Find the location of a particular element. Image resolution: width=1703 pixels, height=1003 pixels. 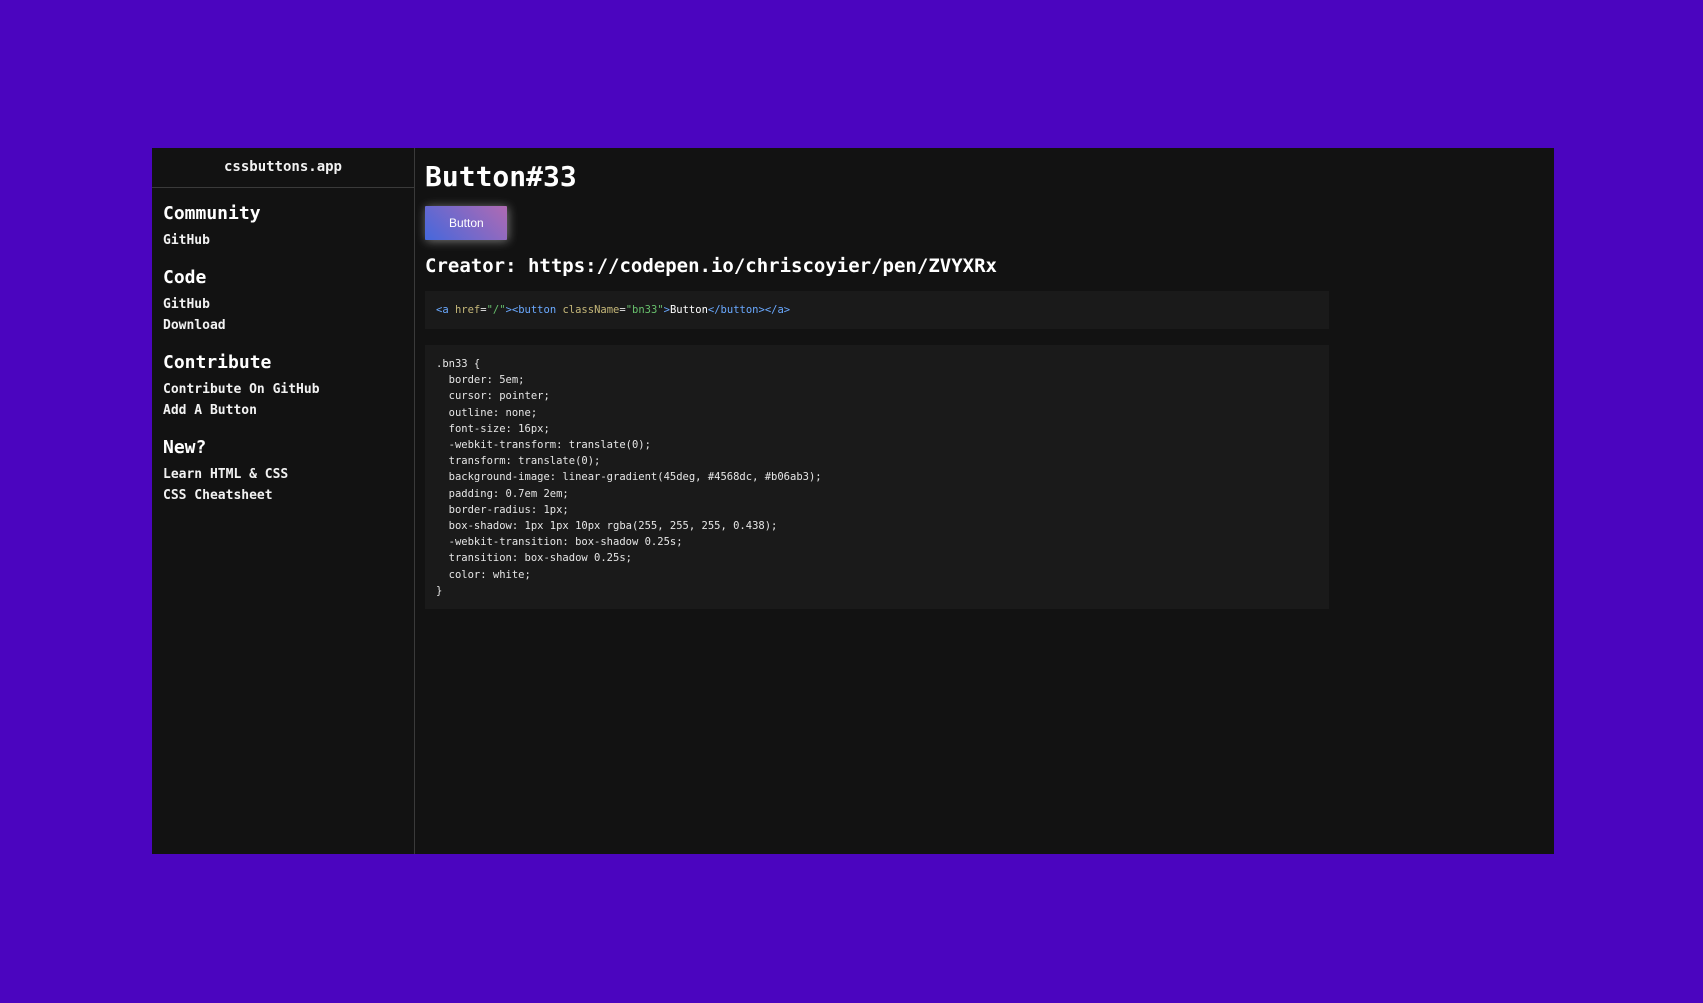

css-line: transition: box-shadow 0.25s; is located at coordinates (534, 558).